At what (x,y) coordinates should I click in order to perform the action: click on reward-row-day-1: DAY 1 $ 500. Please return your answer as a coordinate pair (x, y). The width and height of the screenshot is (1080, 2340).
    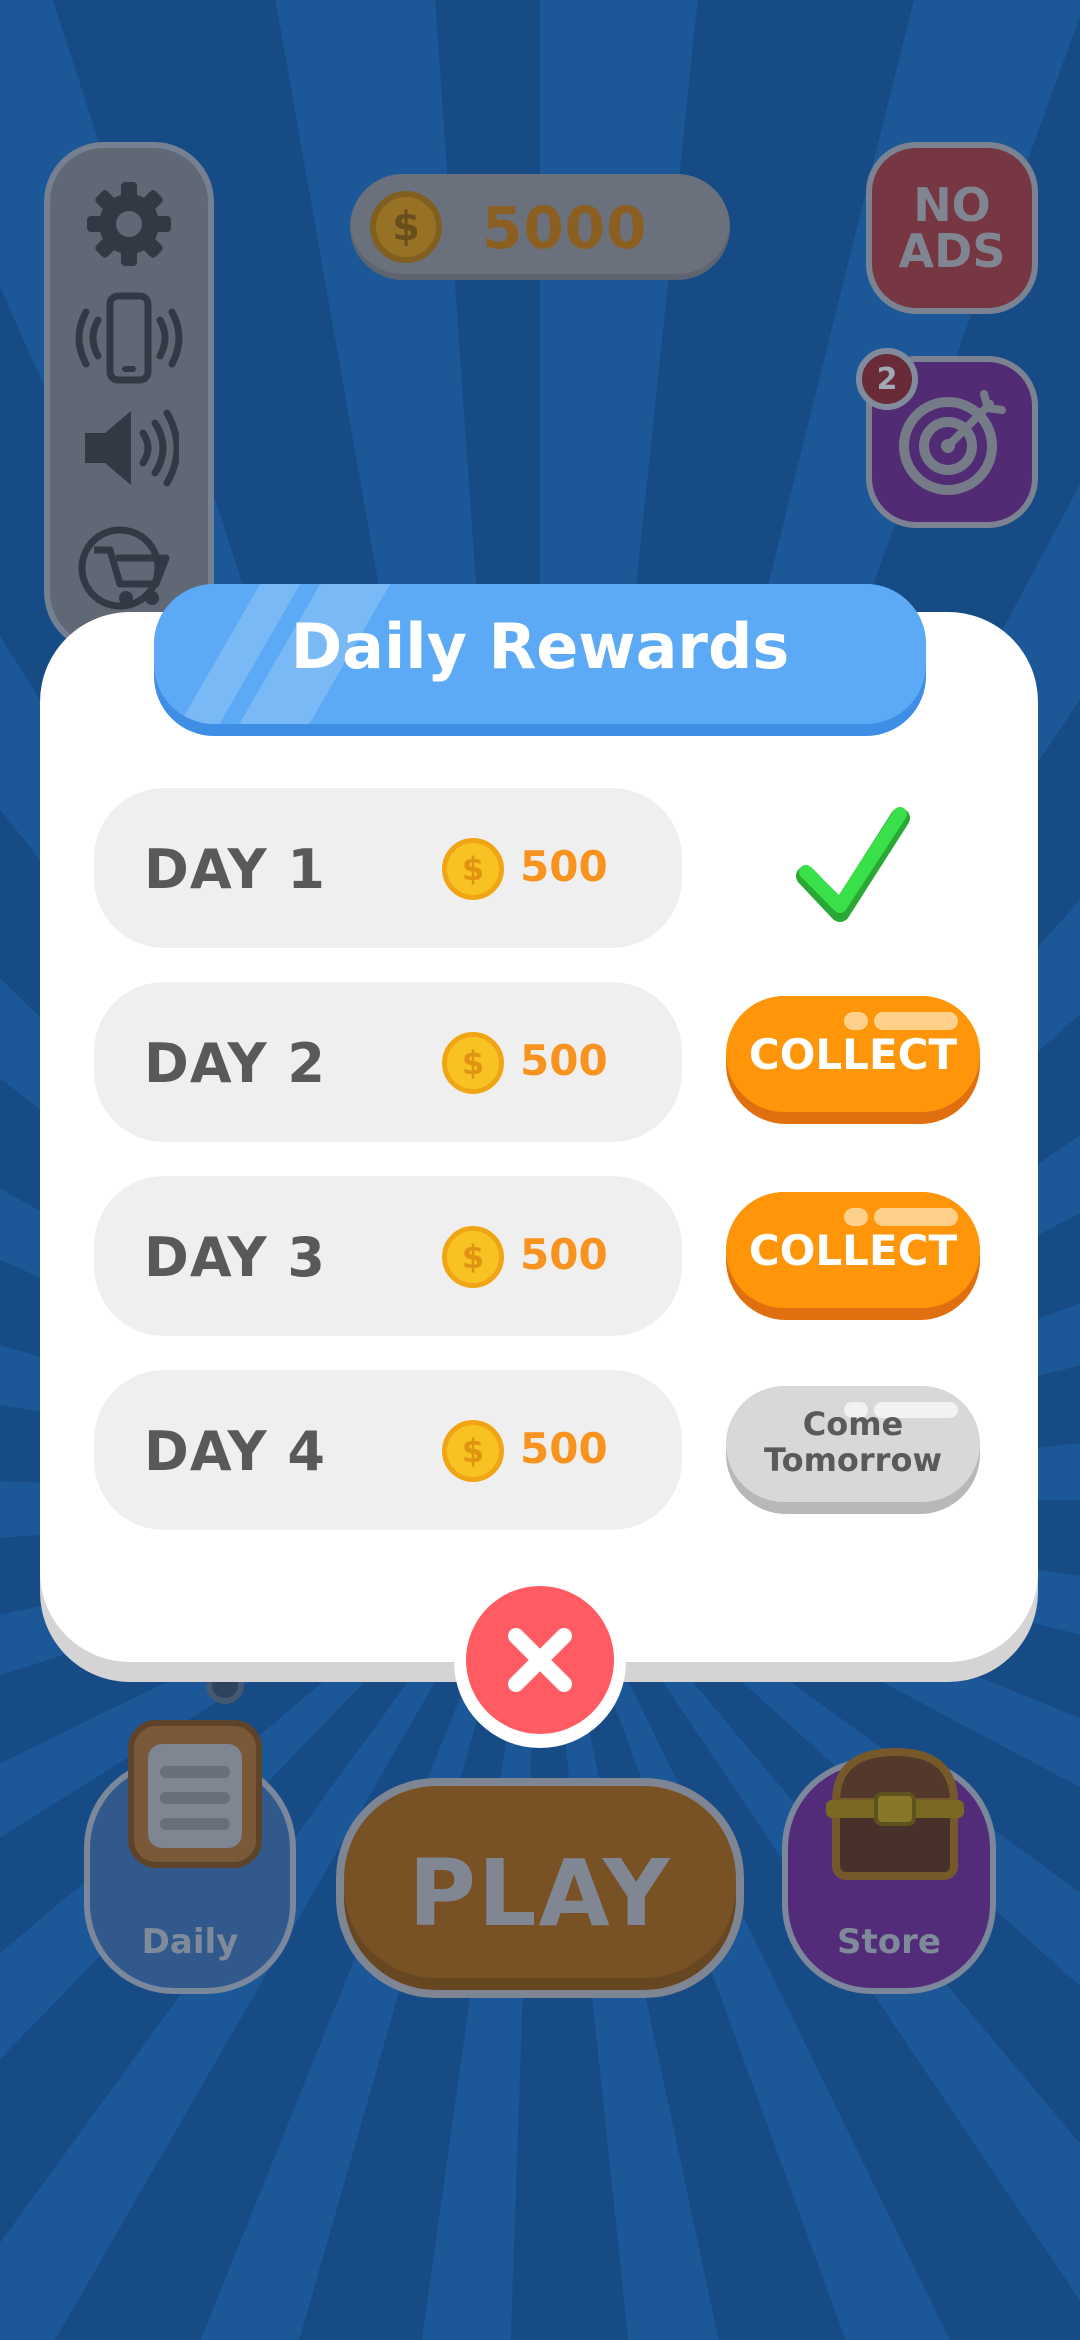
    Looking at the image, I should click on (388, 868).